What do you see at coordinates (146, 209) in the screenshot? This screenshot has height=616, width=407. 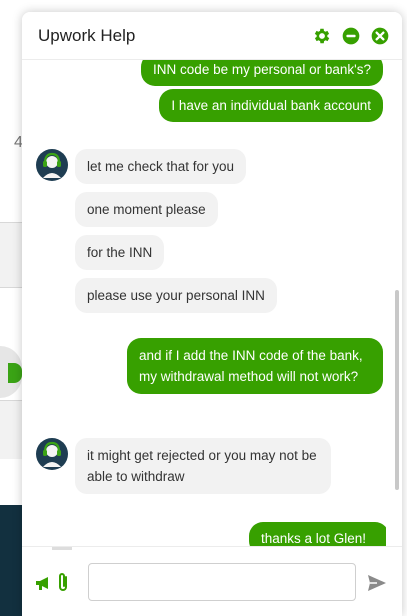 I see `agent-message: one moment please` at bounding box center [146, 209].